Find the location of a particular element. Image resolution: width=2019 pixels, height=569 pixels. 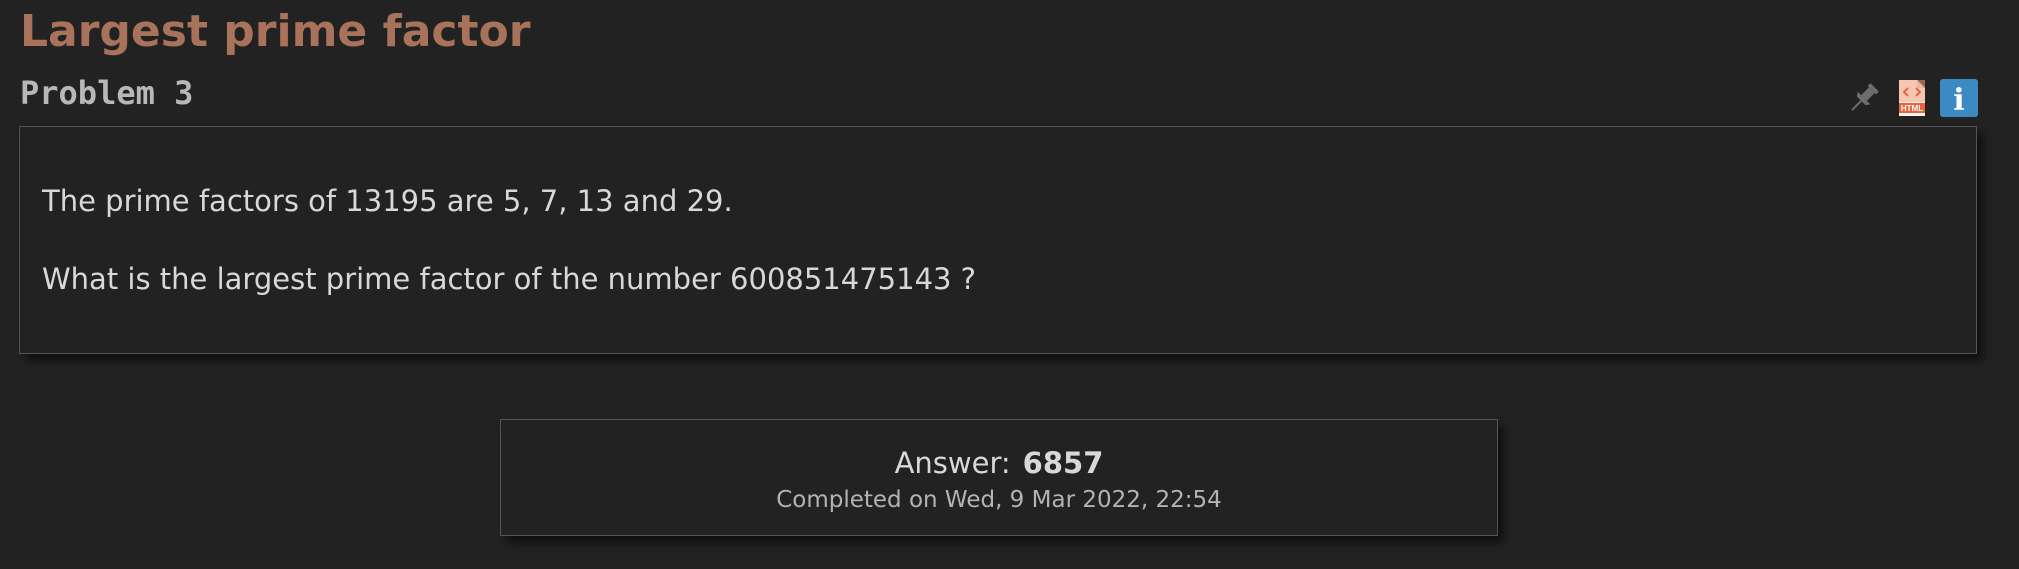

answer-value: 6857 is located at coordinates (1063, 463).